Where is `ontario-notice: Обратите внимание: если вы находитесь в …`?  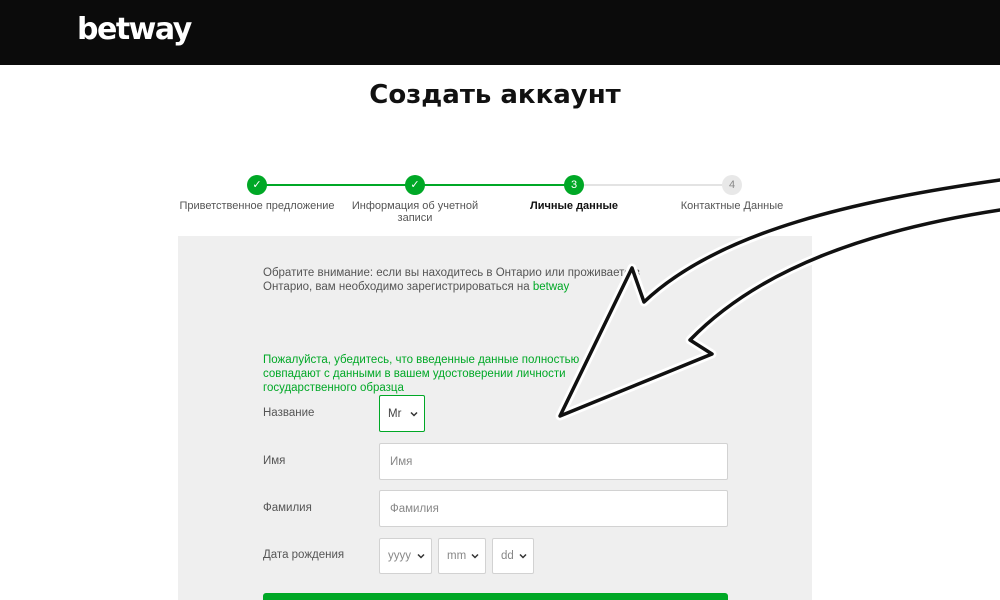
ontario-notice: Обратите внимание: если вы находитесь в … is located at coordinates (473, 280).